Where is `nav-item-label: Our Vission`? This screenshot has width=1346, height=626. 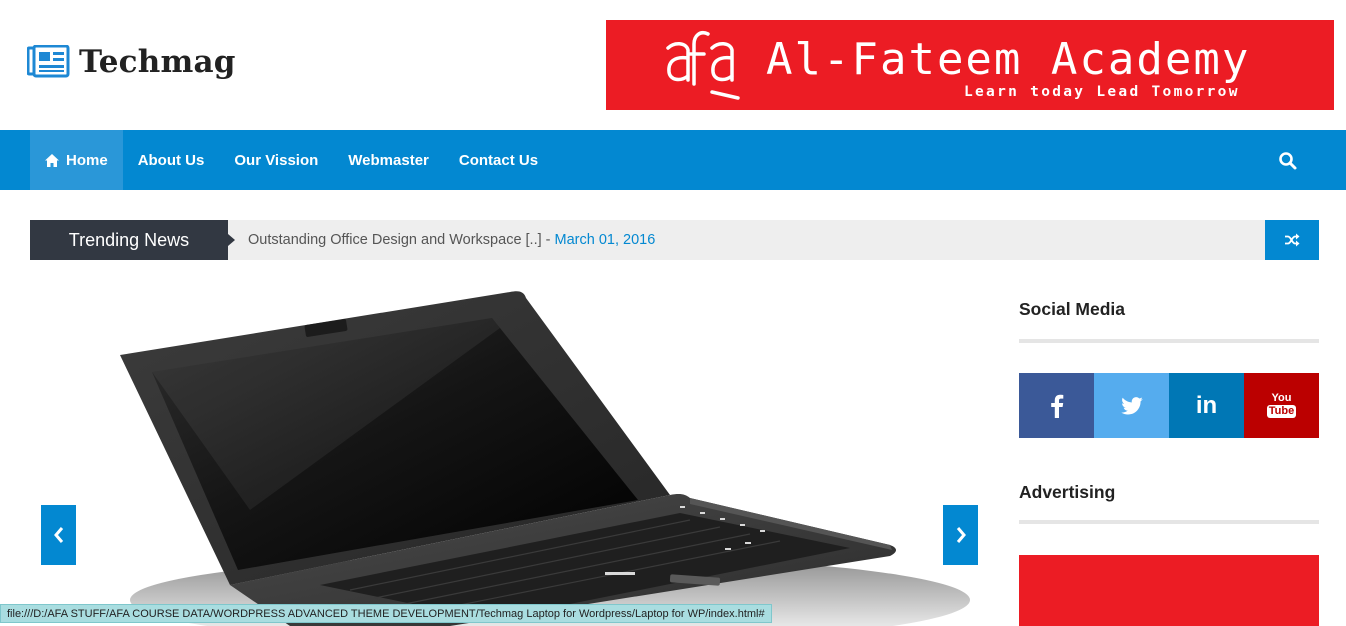
nav-item-label: Our Vission is located at coordinates (276, 160).